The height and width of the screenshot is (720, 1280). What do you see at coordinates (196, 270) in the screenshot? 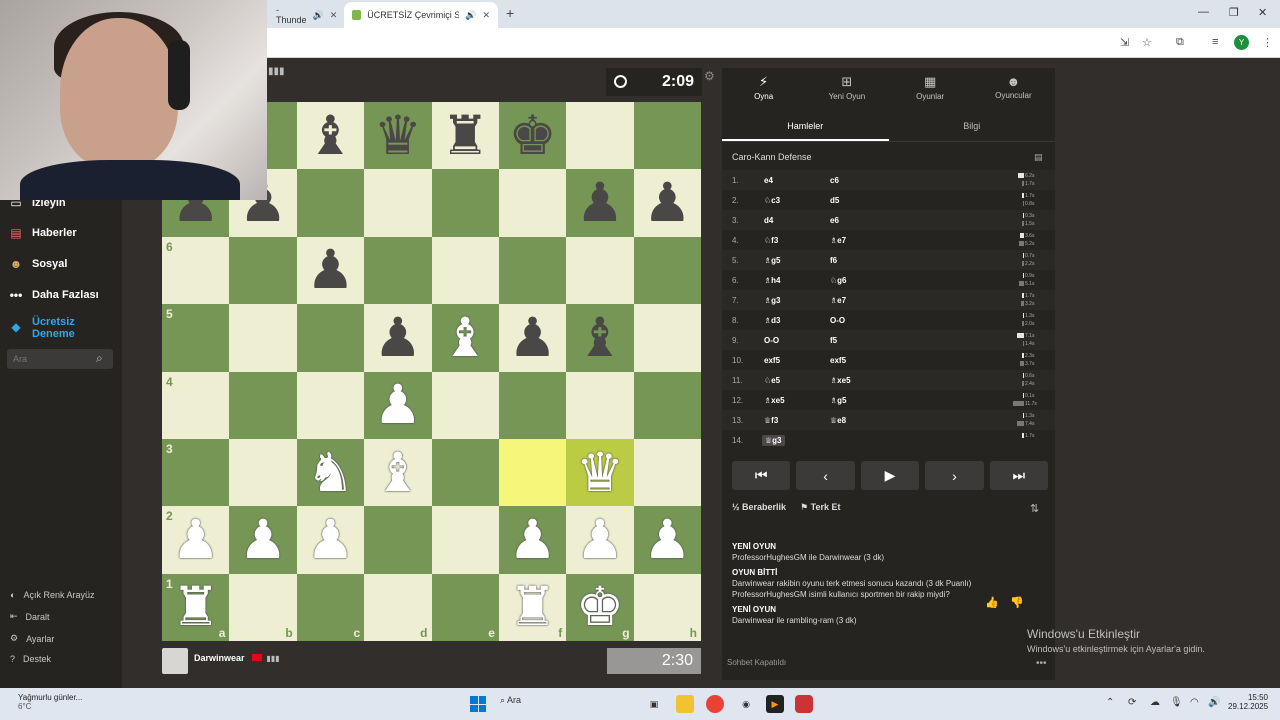
I see `square-a6: 6` at bounding box center [196, 270].